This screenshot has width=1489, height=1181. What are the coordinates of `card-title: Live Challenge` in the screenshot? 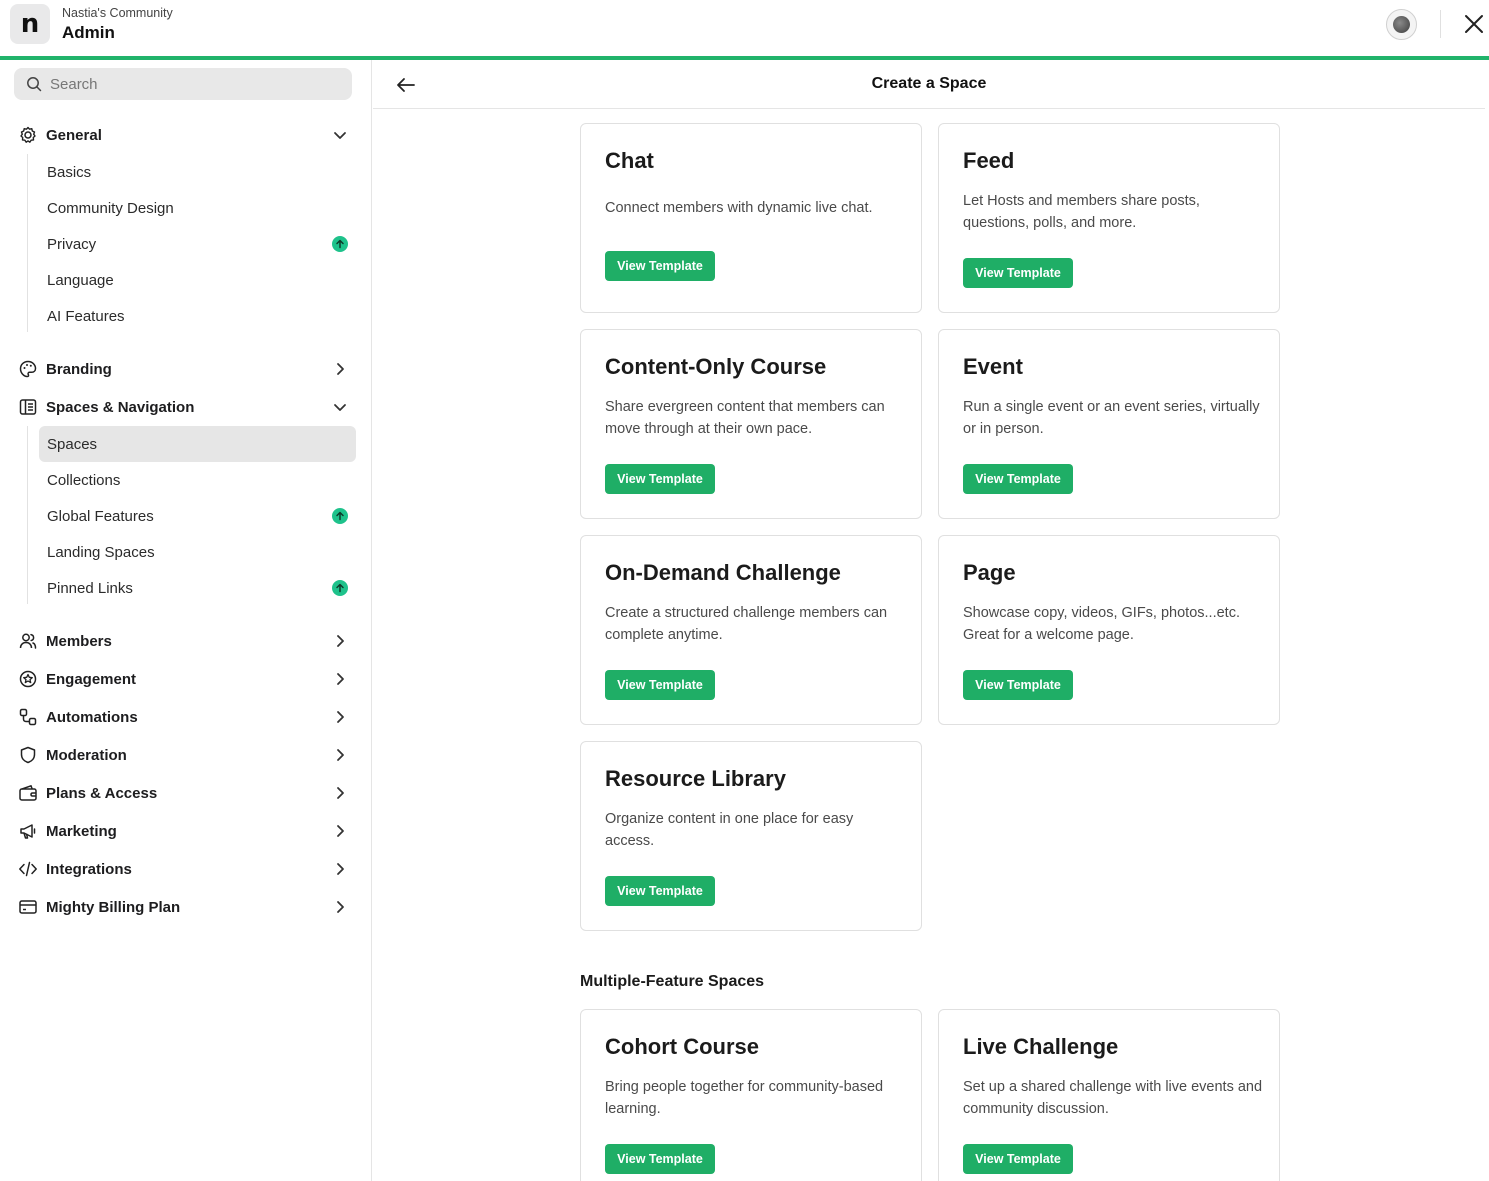 It's located at (1041, 1046).